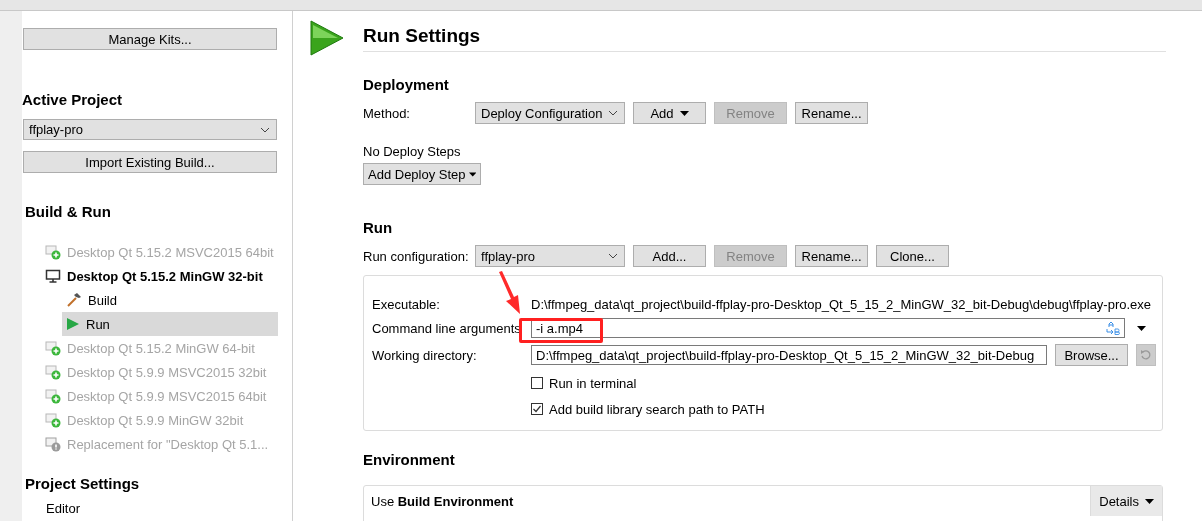 This screenshot has height=521, width=1202. Describe the element at coordinates (53, 444) in the screenshot. I see `kit-warning-icon` at that location.